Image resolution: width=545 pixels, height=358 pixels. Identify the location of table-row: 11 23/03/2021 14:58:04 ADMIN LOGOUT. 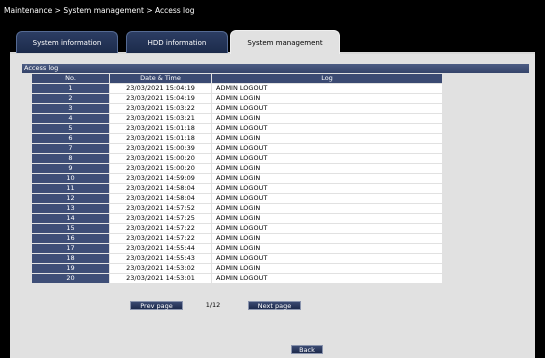
(237, 188).